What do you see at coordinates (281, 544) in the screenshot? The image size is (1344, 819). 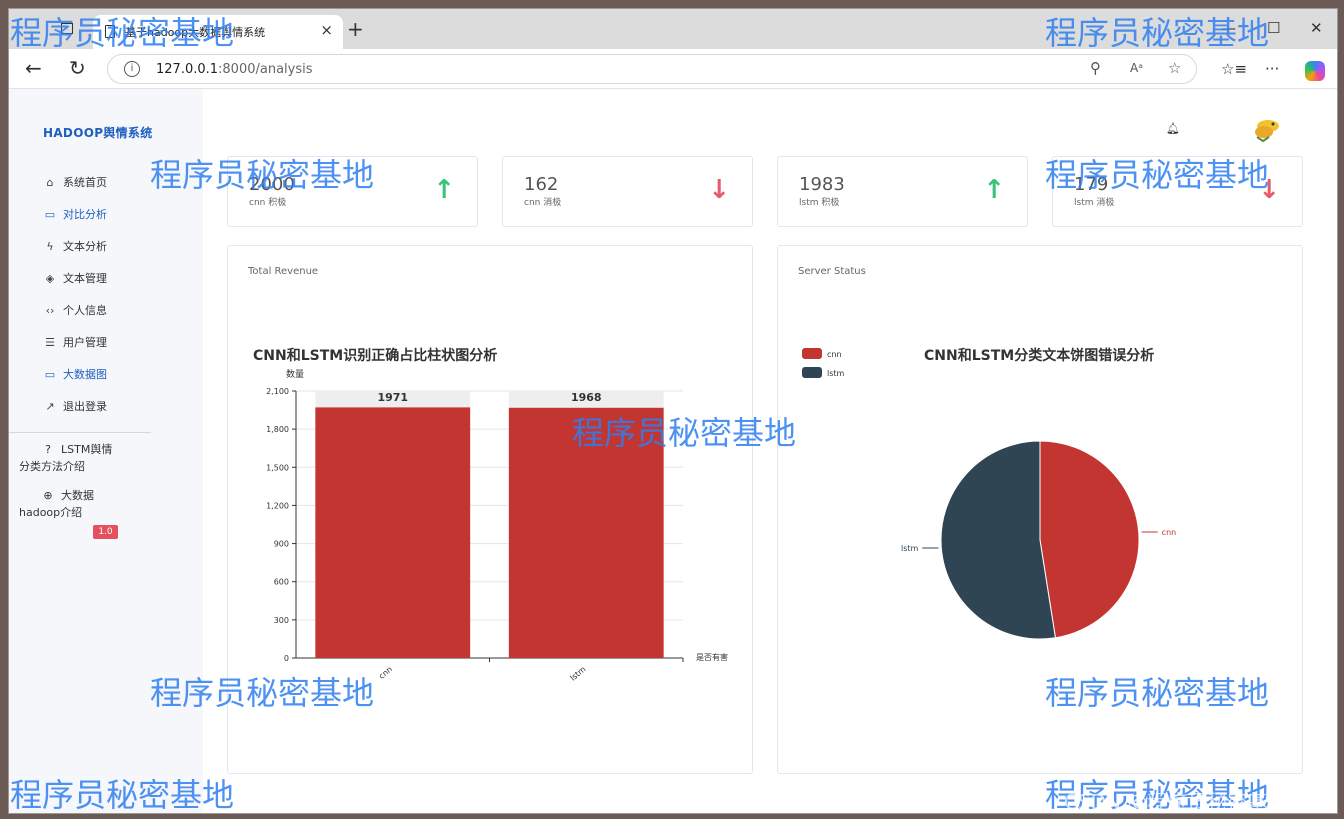 I see `y-tick-label: 900` at bounding box center [281, 544].